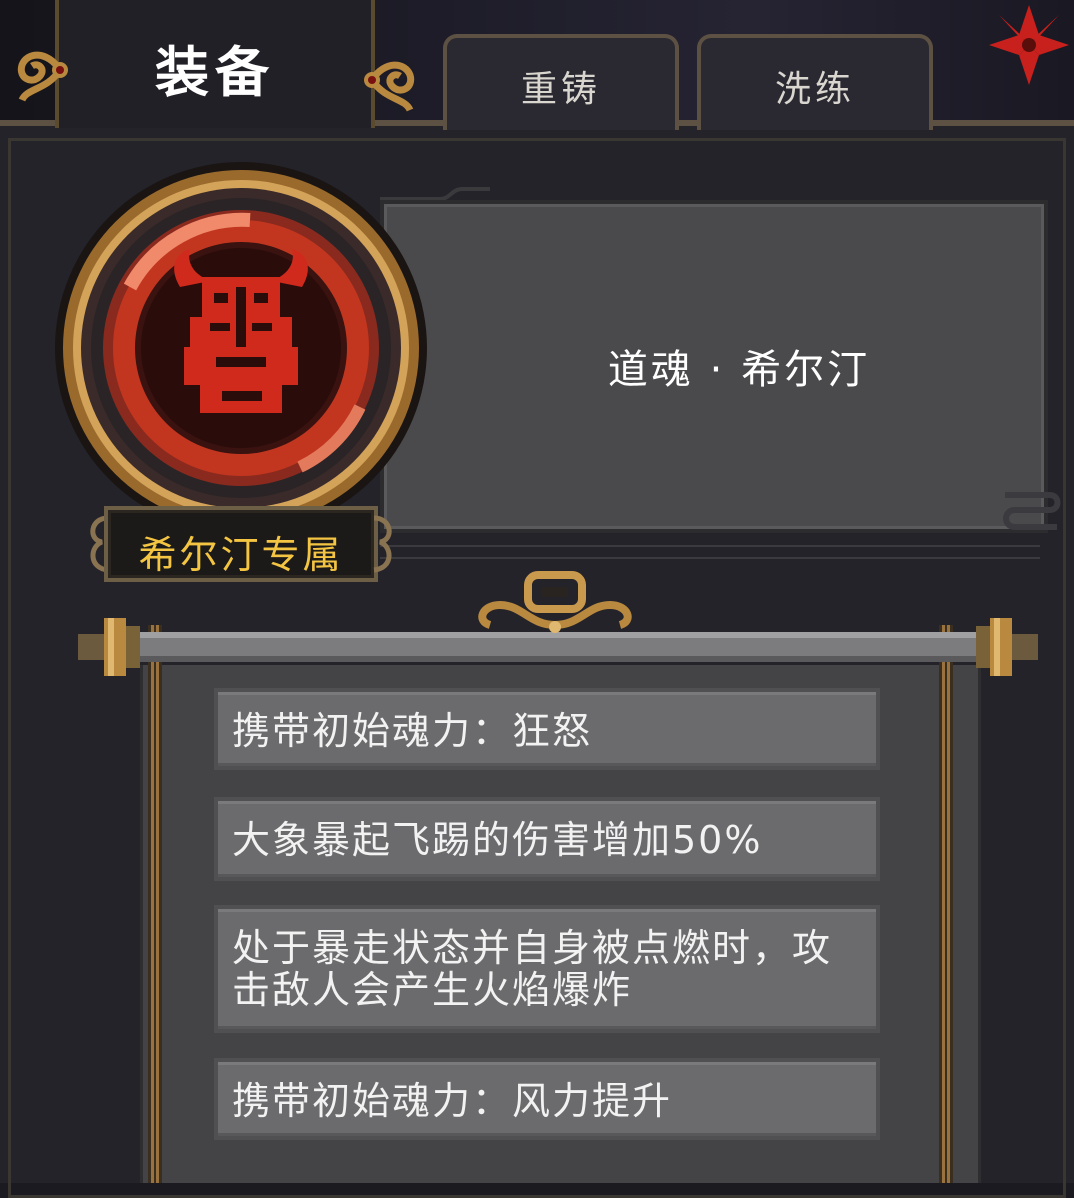 The width and height of the screenshot is (1074, 1198). I want to click on tab-ornament-left-icon, so click(42, 76).